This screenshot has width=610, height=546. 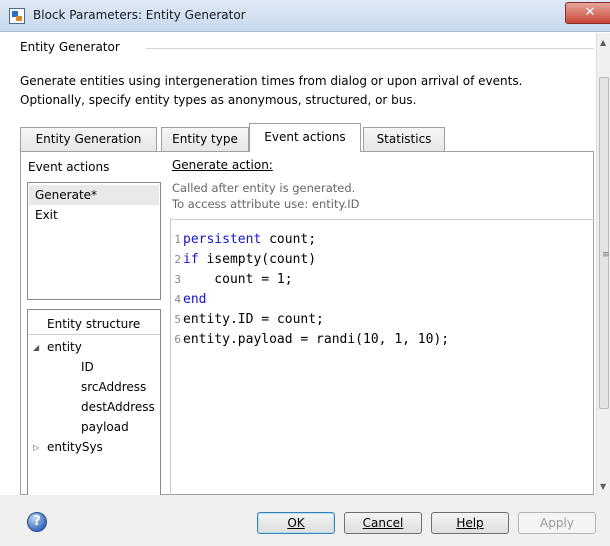 I want to click on line-number: 5, so click(x=177, y=319).